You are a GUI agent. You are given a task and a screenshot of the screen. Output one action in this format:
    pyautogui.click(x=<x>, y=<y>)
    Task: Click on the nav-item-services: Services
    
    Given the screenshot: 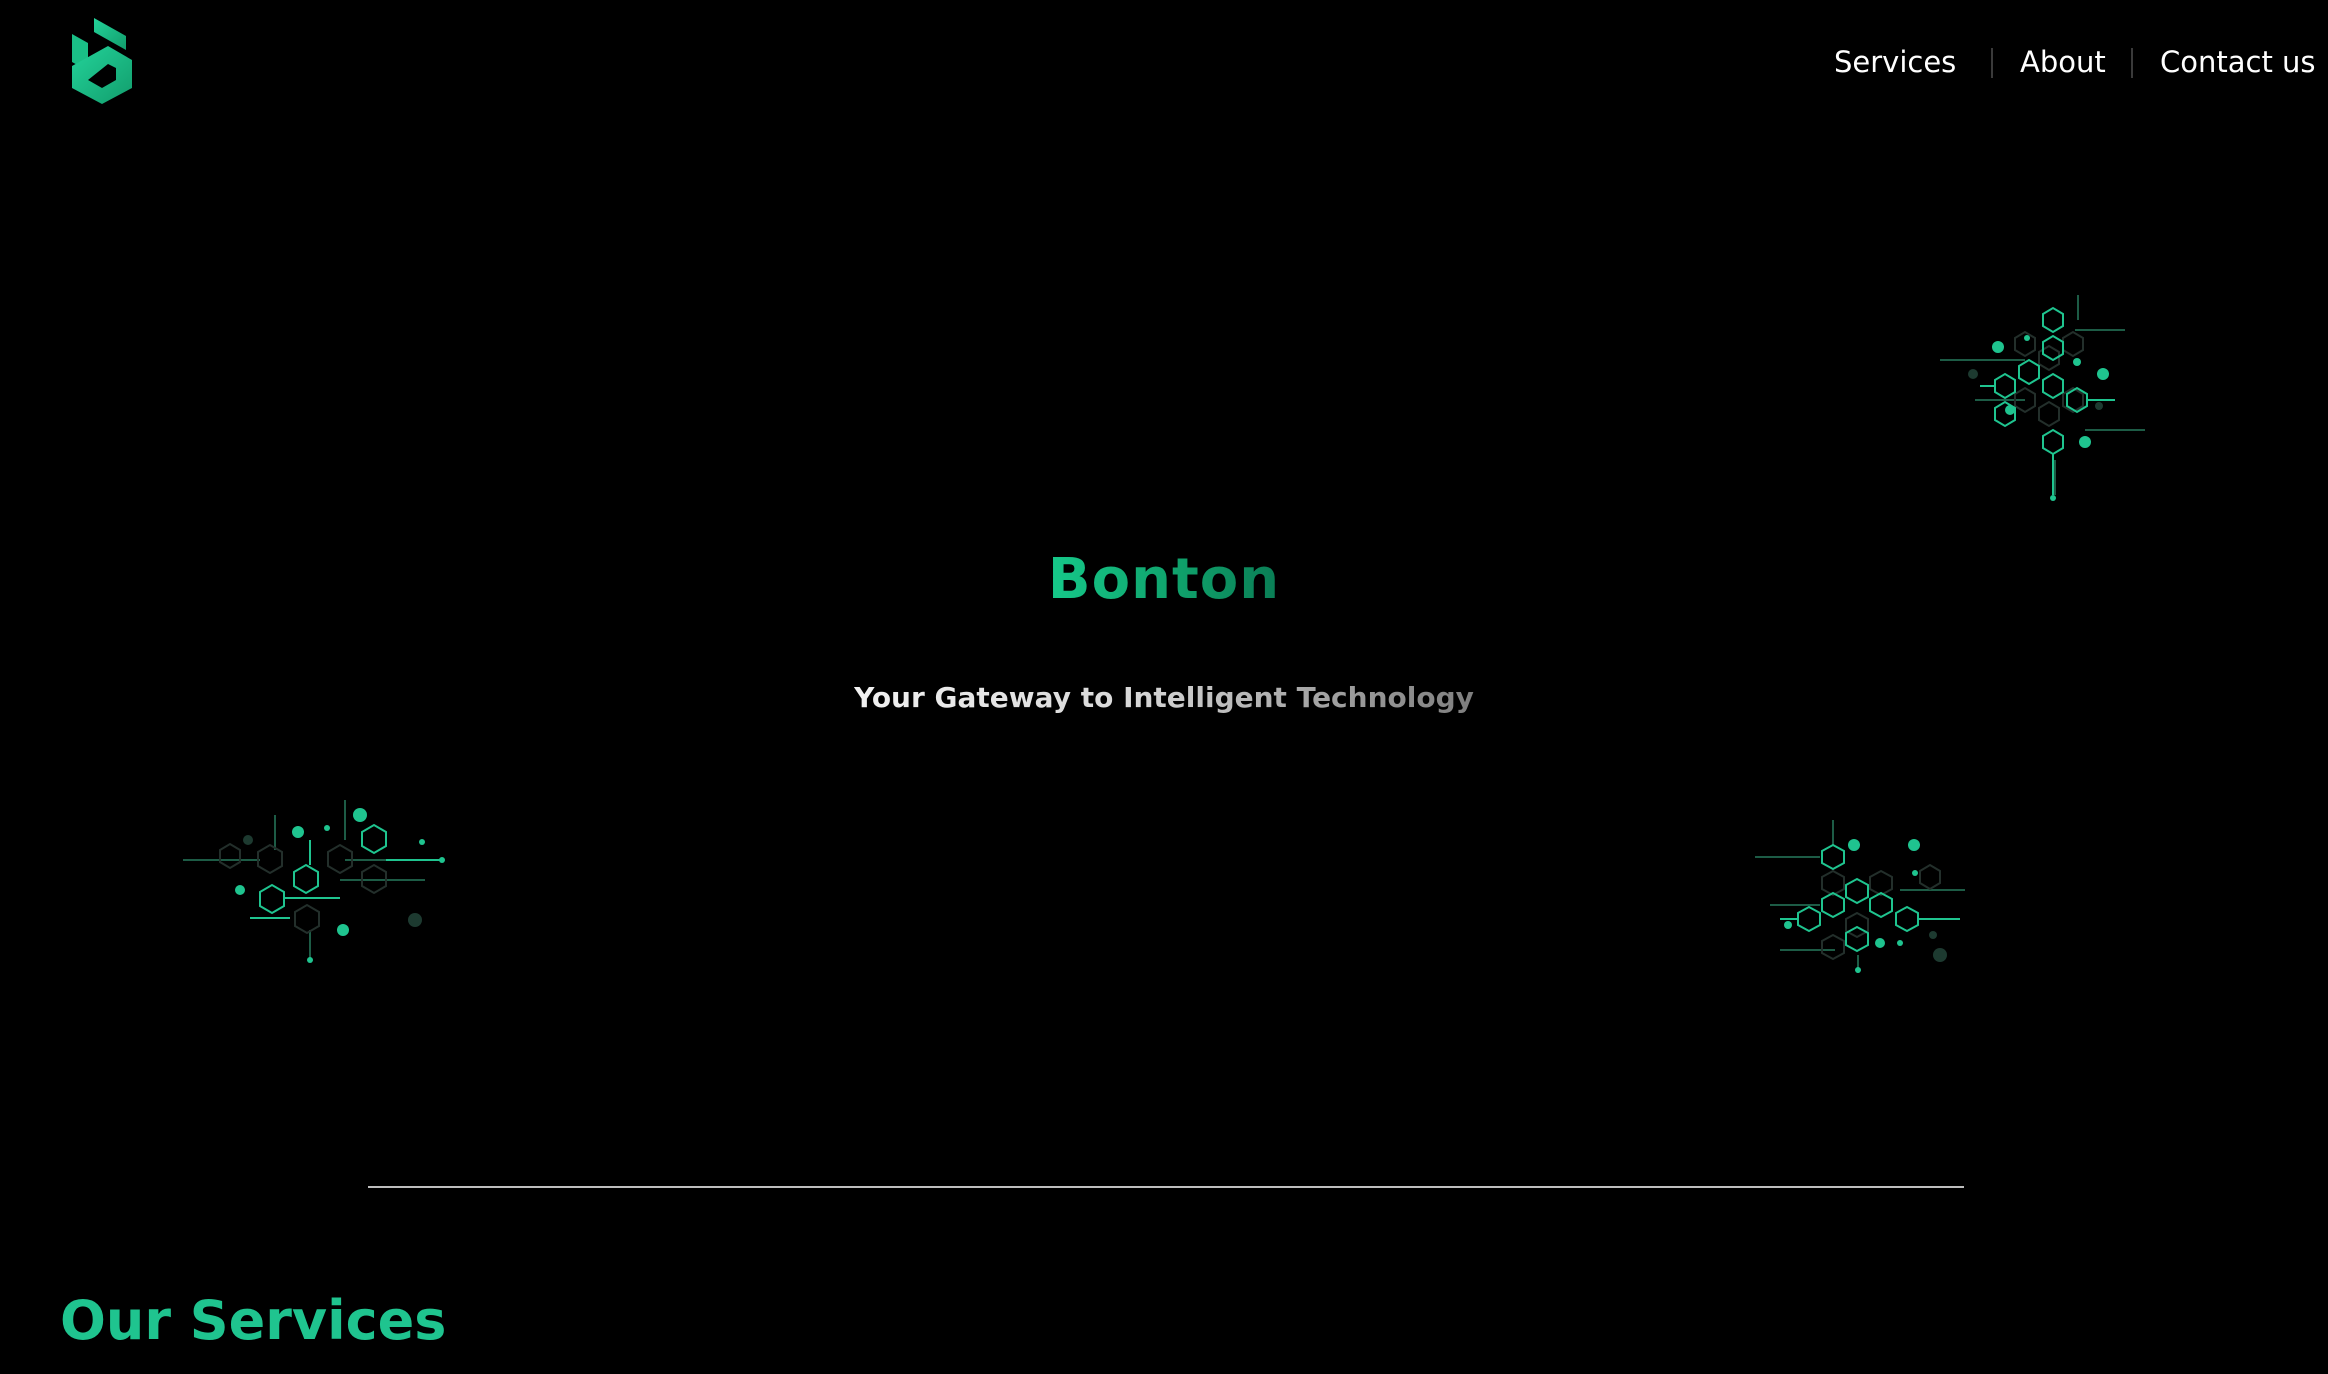 What is the action you would take?
    pyautogui.click(x=1895, y=62)
    